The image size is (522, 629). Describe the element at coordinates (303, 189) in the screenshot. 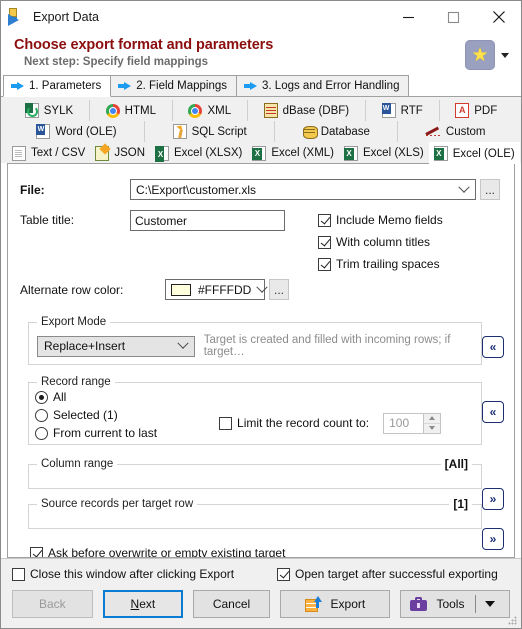

I see `file-input: C:\Export\customer.xls` at that location.